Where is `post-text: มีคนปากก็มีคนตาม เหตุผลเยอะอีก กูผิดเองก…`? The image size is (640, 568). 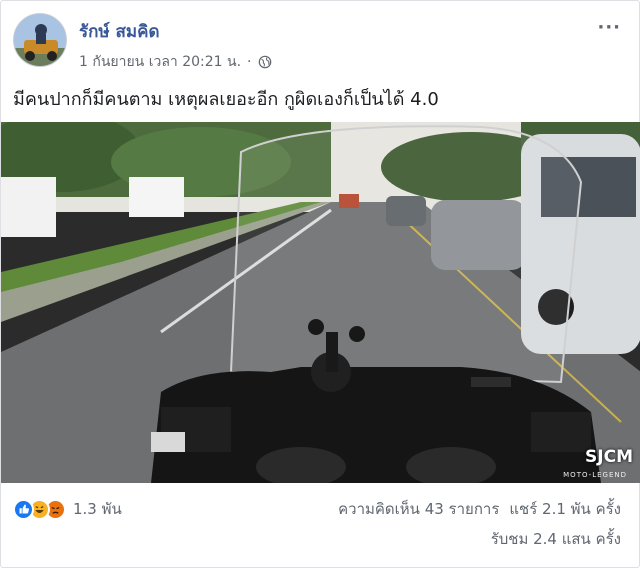 post-text: มีคนปากก็มีคนตาม เหตุผลเยอะอีก กูผิดเองก… is located at coordinates (226, 99).